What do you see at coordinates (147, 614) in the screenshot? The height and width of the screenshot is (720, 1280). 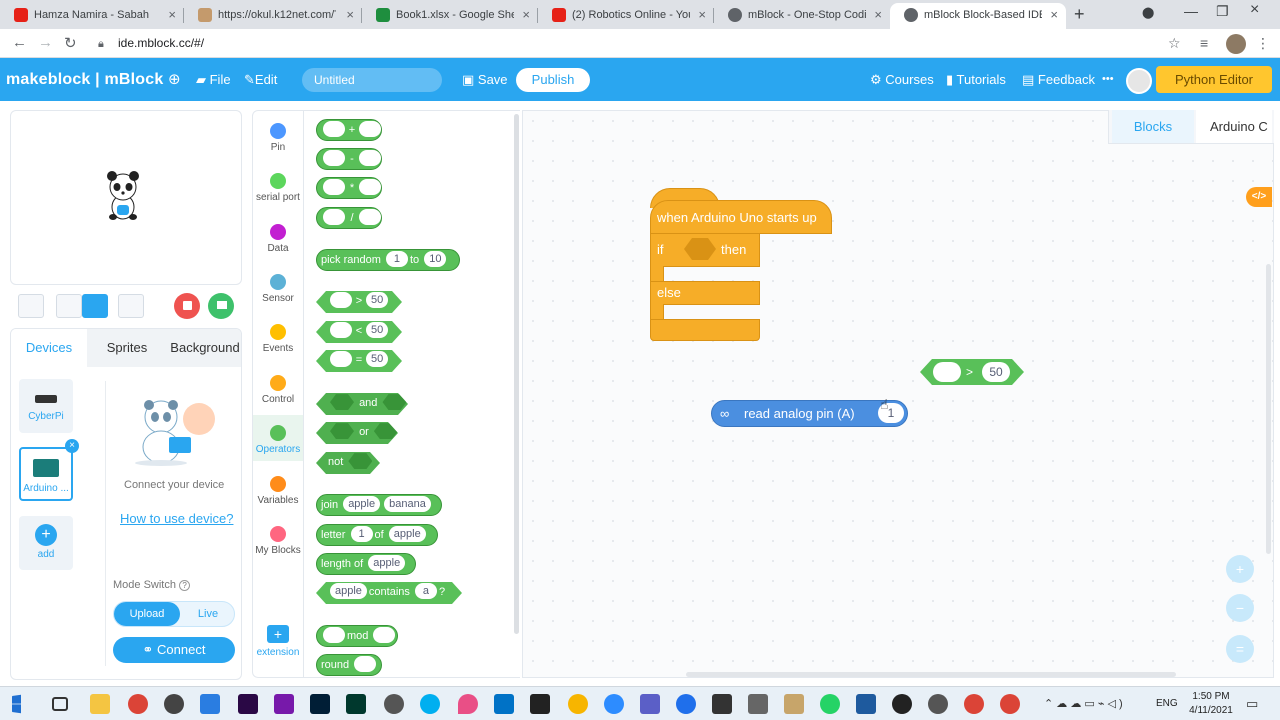 I see `upload-mode-button: Upload` at bounding box center [147, 614].